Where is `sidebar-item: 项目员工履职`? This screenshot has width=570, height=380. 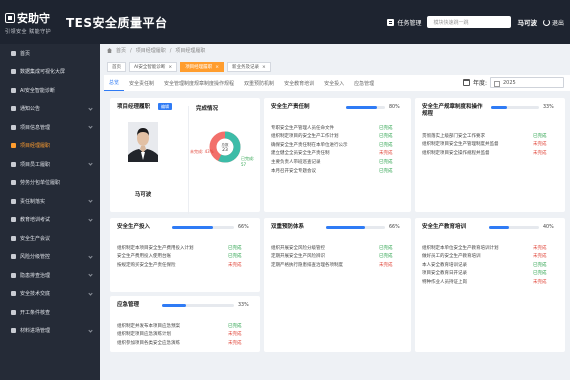
sidebar-item: 项目员工履职 is located at coordinates (50, 164).